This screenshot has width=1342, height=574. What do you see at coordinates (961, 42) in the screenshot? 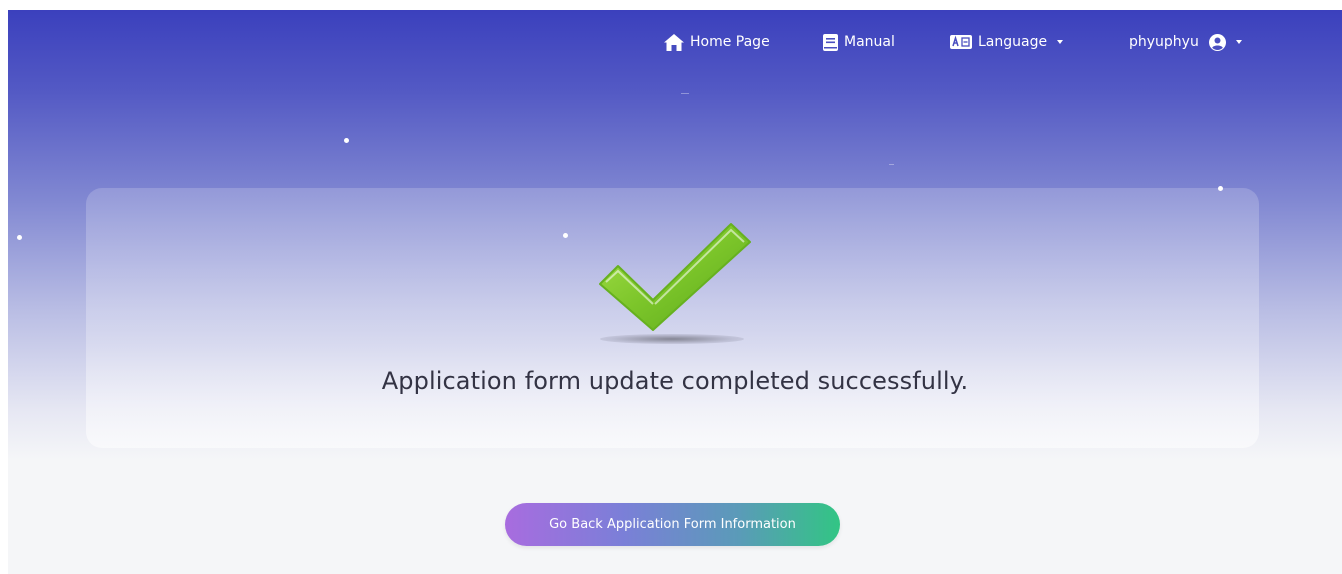
I see `language-icon` at bounding box center [961, 42].